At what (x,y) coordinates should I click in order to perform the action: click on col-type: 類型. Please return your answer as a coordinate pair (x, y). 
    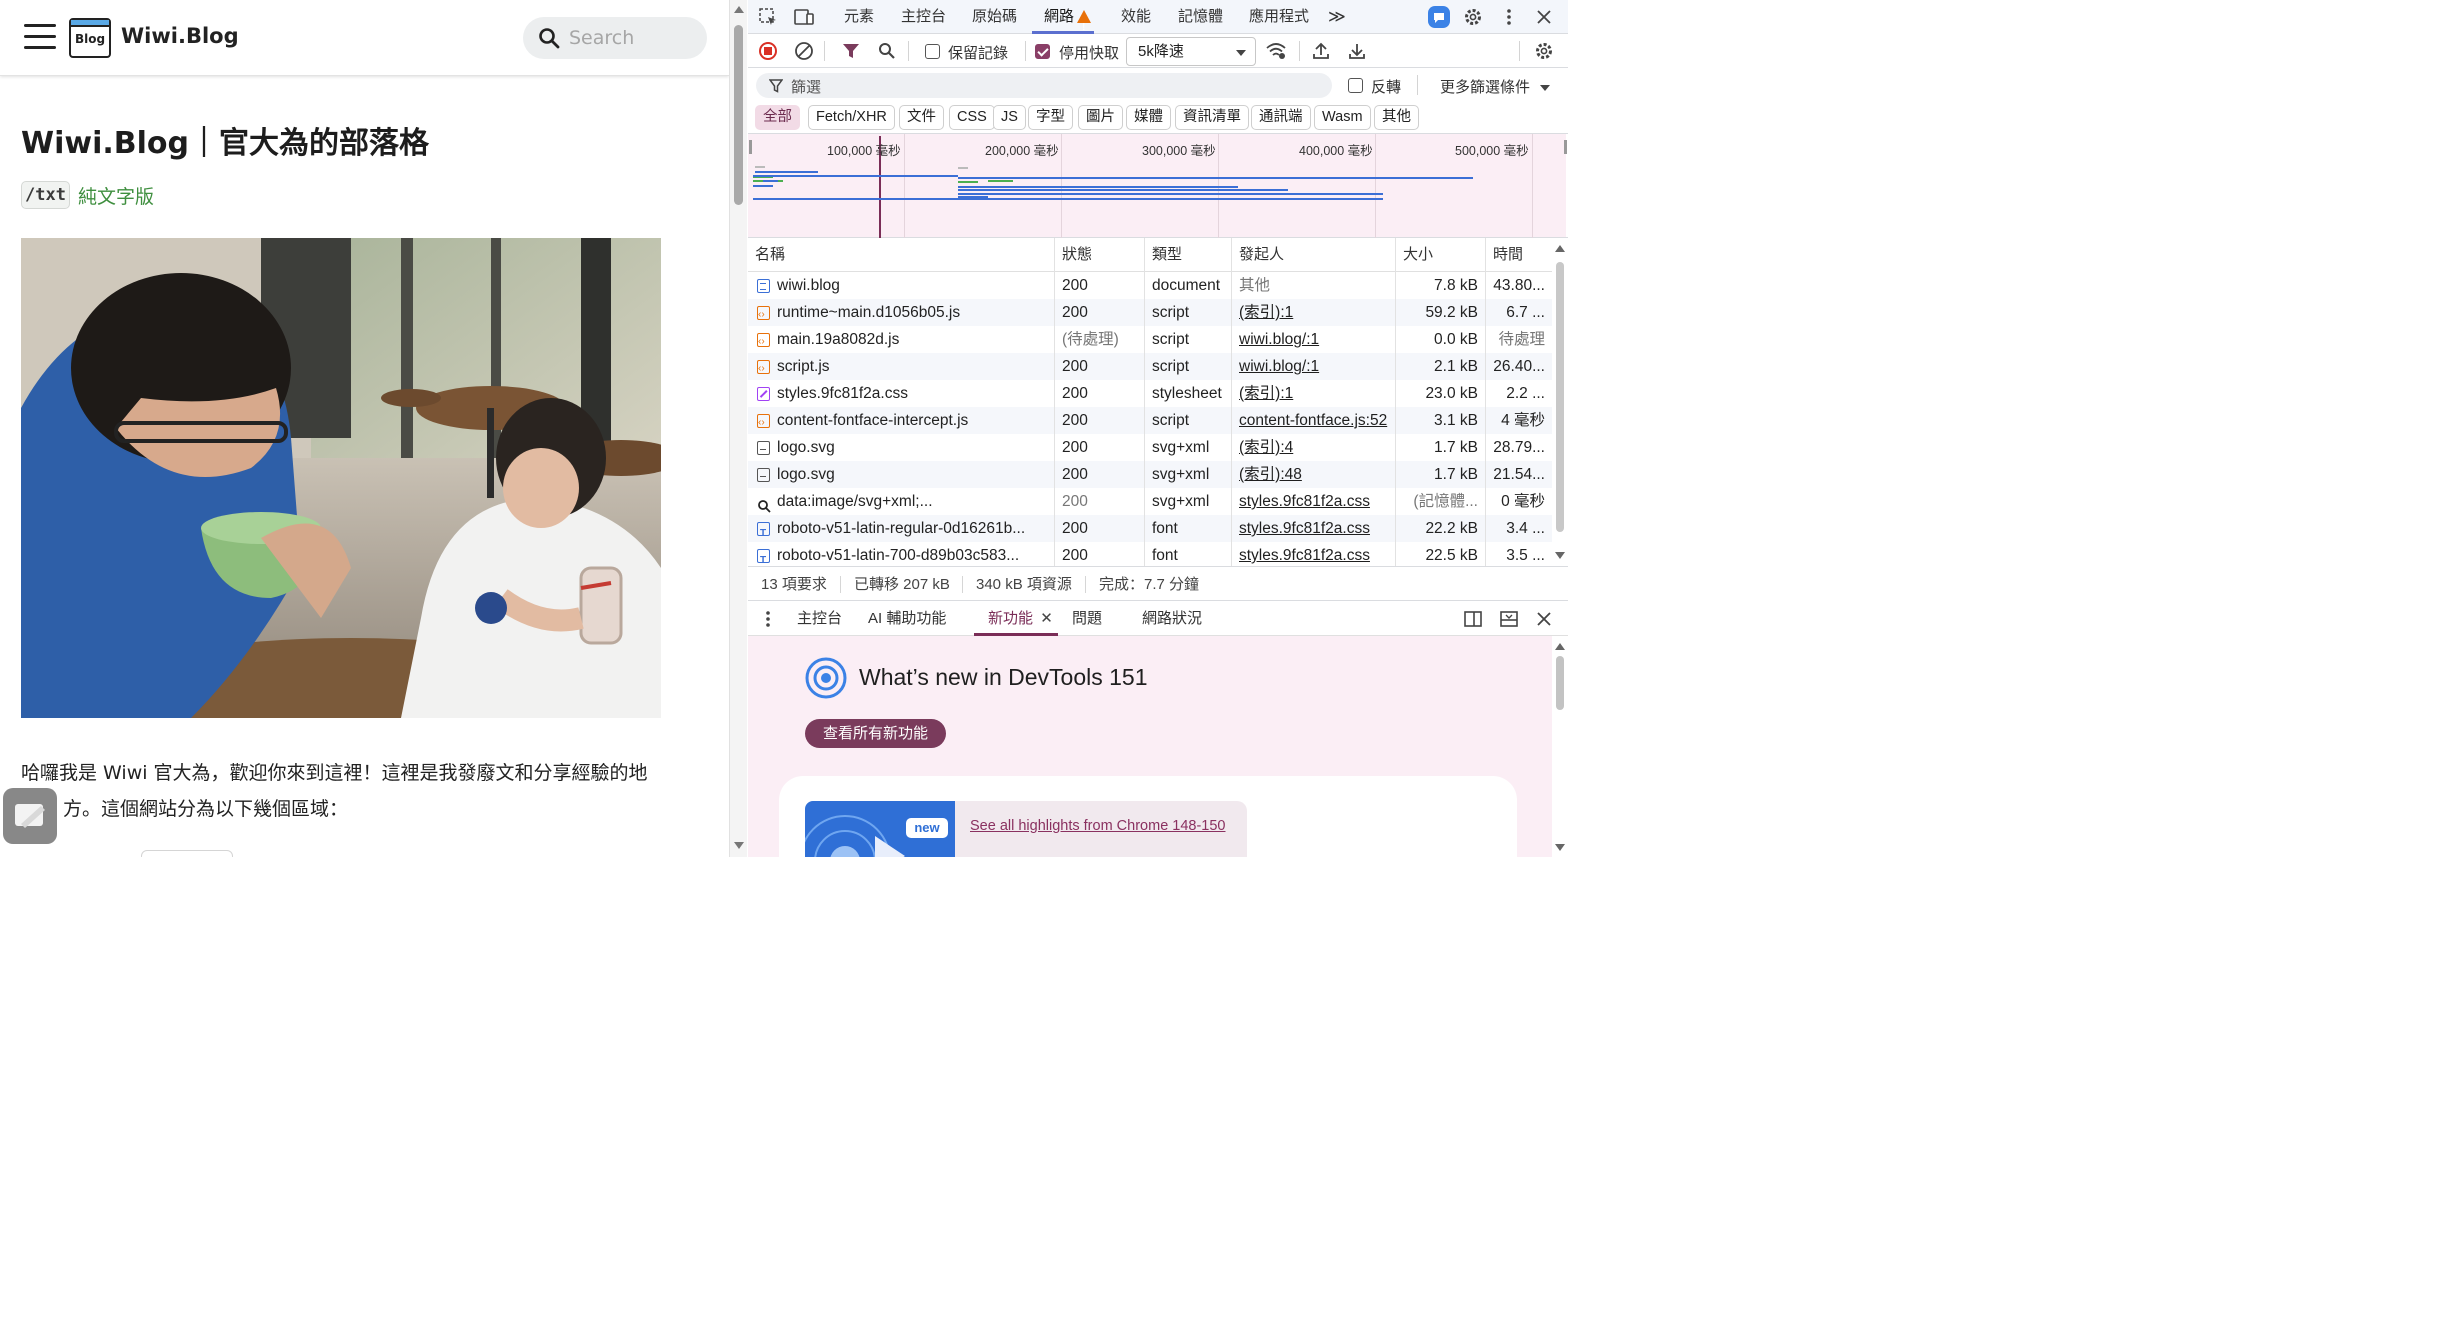
    Looking at the image, I should click on (1187, 255).